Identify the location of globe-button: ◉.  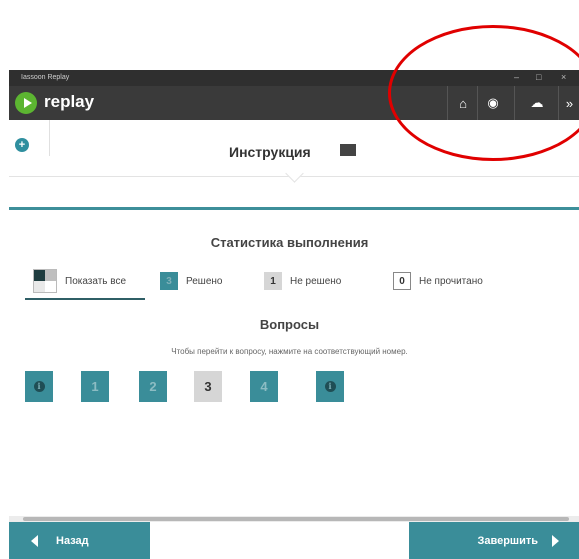
(492, 103).